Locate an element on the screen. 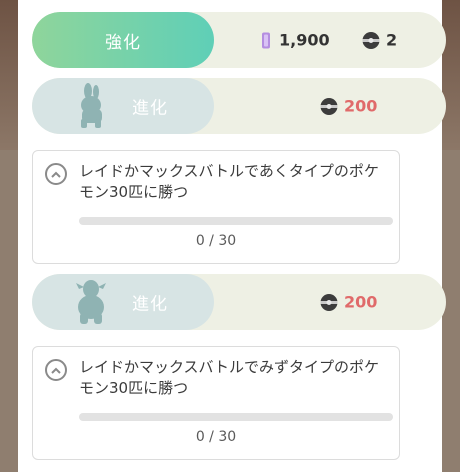 The height and width of the screenshot is (472, 460). stardust-cost: 1,900 is located at coordinates (294, 40).